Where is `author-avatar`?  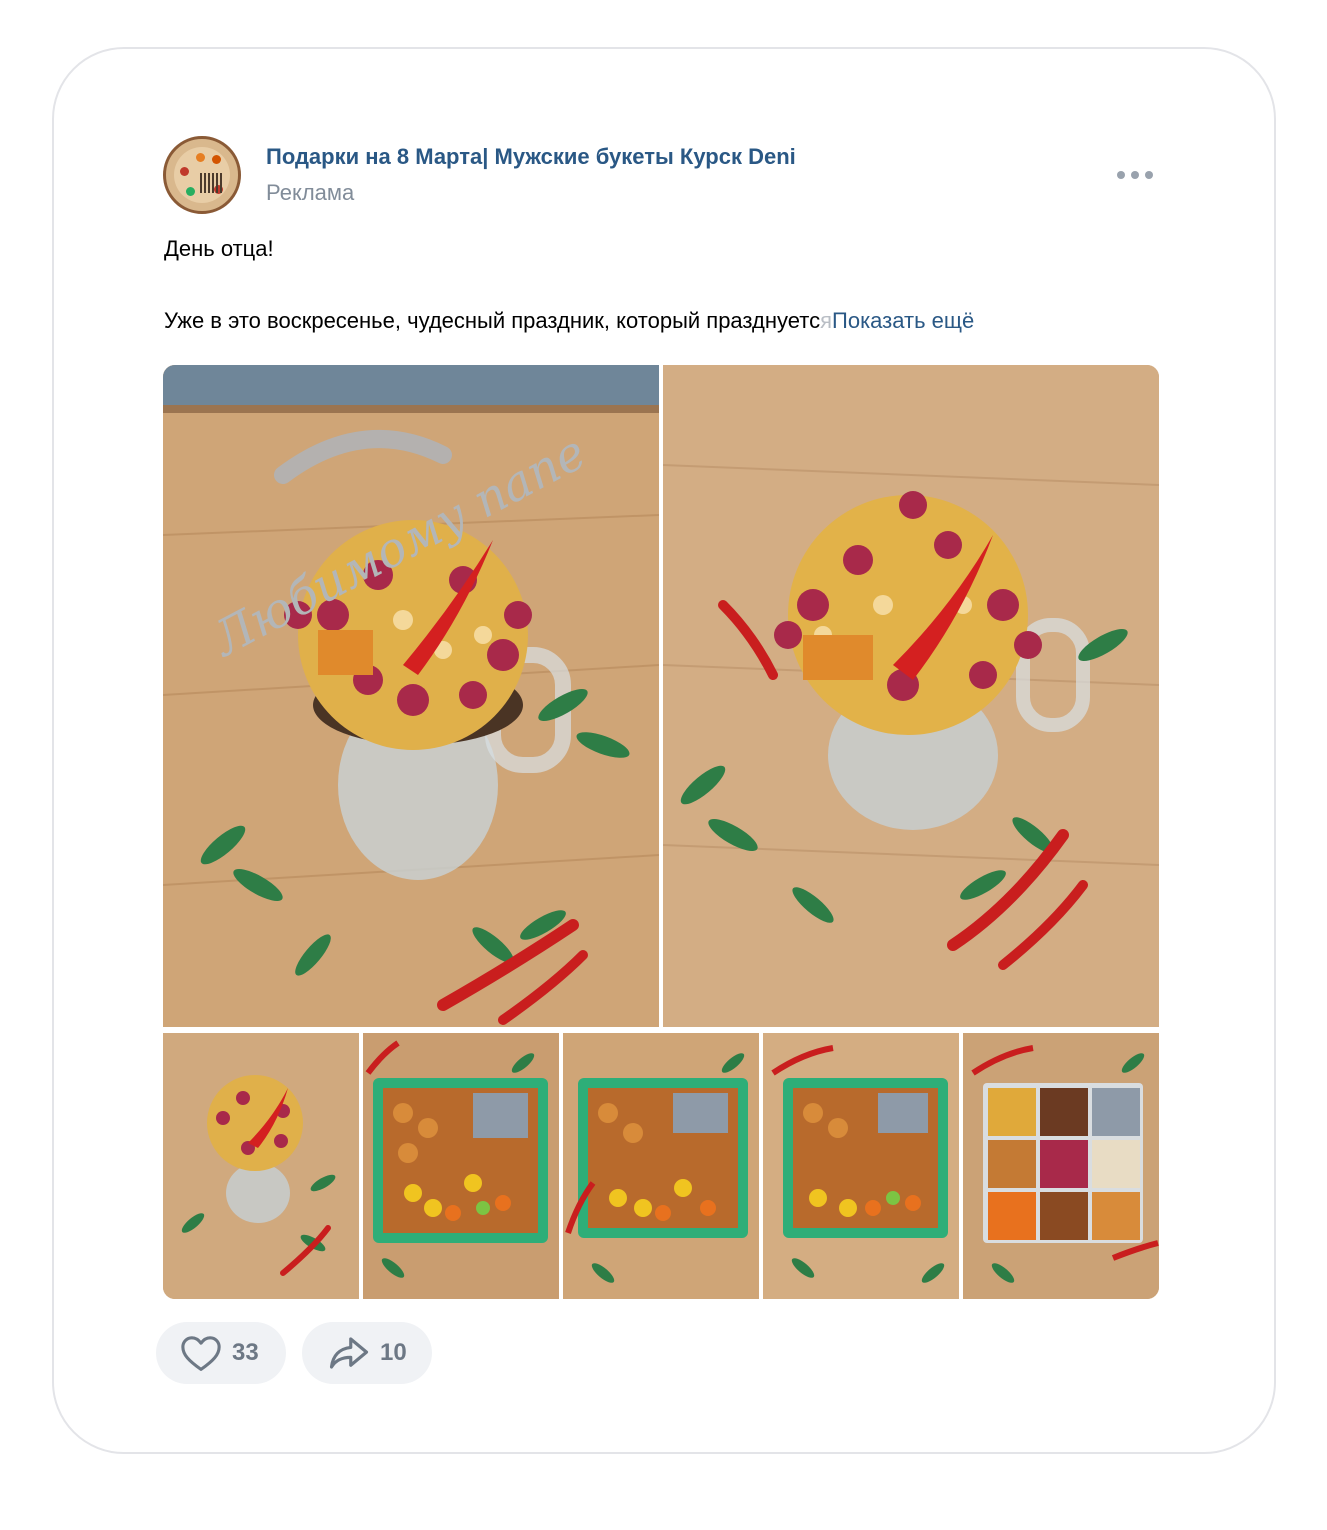 author-avatar is located at coordinates (202, 175).